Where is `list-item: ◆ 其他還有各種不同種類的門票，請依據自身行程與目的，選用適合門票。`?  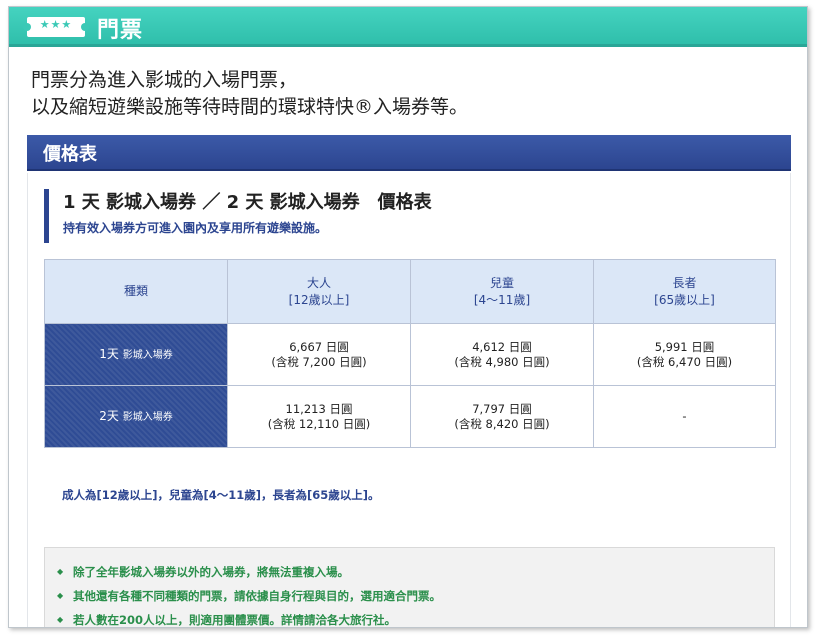 list-item: ◆ 其他還有各種不同種類的門票，請依據自身行程與目的，選用適合門票。 is located at coordinates (415, 596).